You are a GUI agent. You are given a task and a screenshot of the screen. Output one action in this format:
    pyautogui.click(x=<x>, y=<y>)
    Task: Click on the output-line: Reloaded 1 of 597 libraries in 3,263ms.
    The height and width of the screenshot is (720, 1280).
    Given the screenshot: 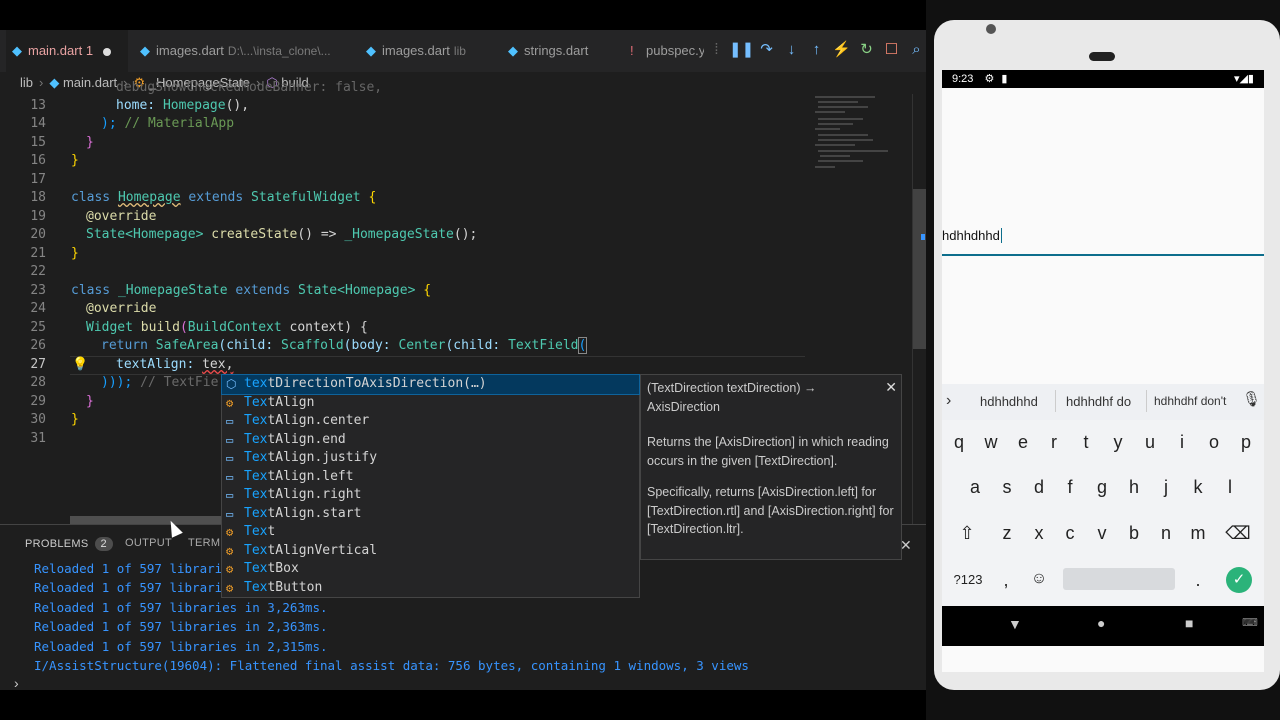 What is the action you would take?
    pyautogui.click(x=181, y=607)
    